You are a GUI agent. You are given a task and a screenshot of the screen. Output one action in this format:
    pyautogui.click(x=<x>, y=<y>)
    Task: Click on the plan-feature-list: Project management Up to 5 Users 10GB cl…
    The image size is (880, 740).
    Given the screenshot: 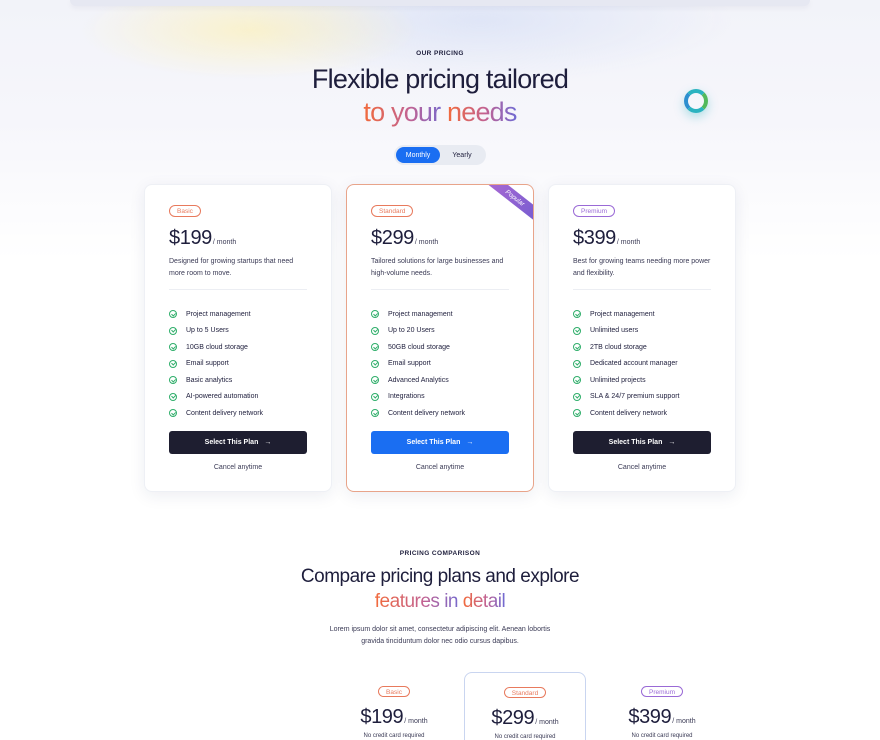 What is the action you would take?
    pyautogui.click(x=216, y=364)
    